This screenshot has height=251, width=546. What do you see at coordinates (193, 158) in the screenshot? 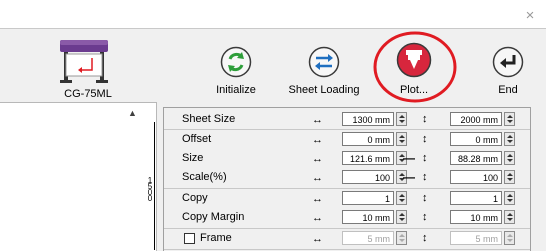
I see `row-label: Size` at bounding box center [193, 158].